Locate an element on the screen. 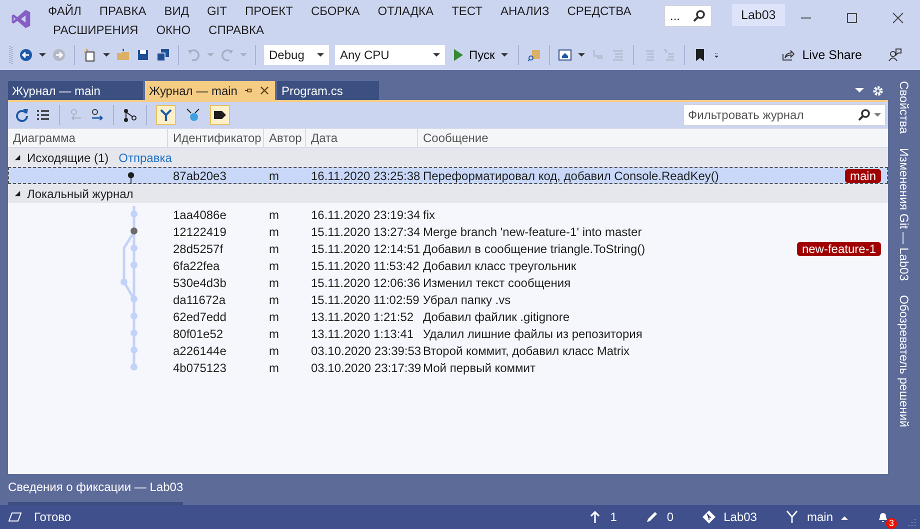 The height and width of the screenshot is (529, 920). menu-item: ОКНО is located at coordinates (173, 30).